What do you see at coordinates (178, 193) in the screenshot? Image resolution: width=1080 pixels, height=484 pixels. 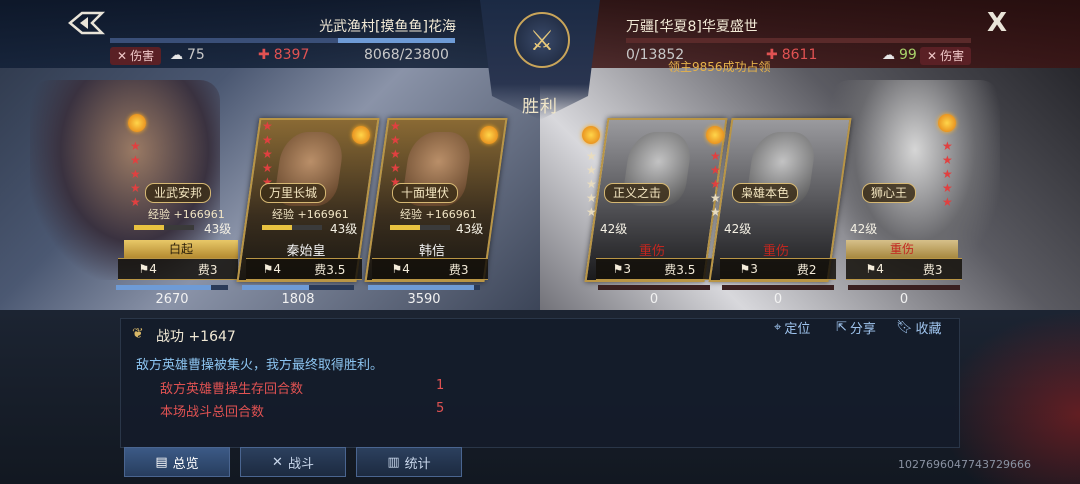 I see `left-hero-1-skill: 业武安邦` at bounding box center [178, 193].